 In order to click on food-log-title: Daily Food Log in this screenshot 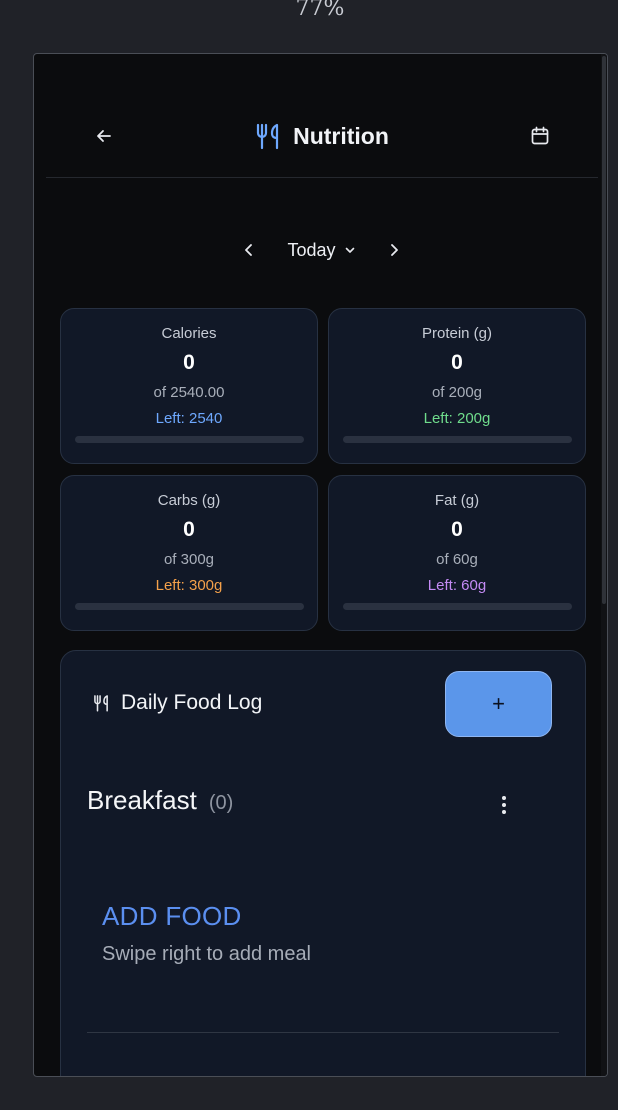, I will do `click(192, 702)`.